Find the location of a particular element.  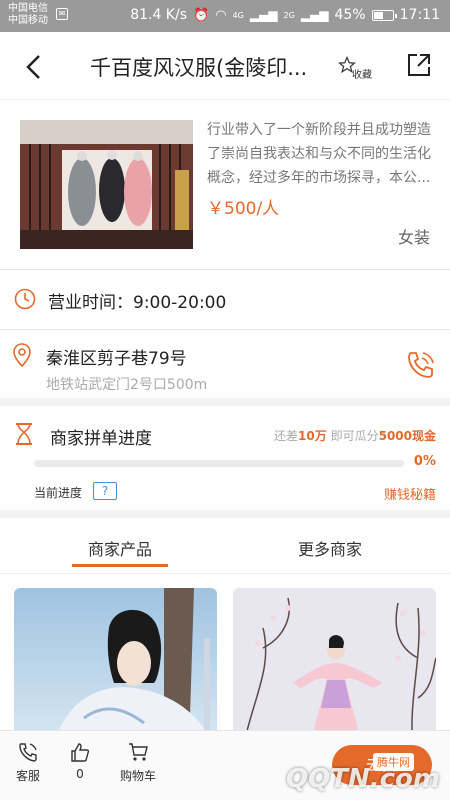

tab-merchant-products: 商家产品 is located at coordinates (120, 548).